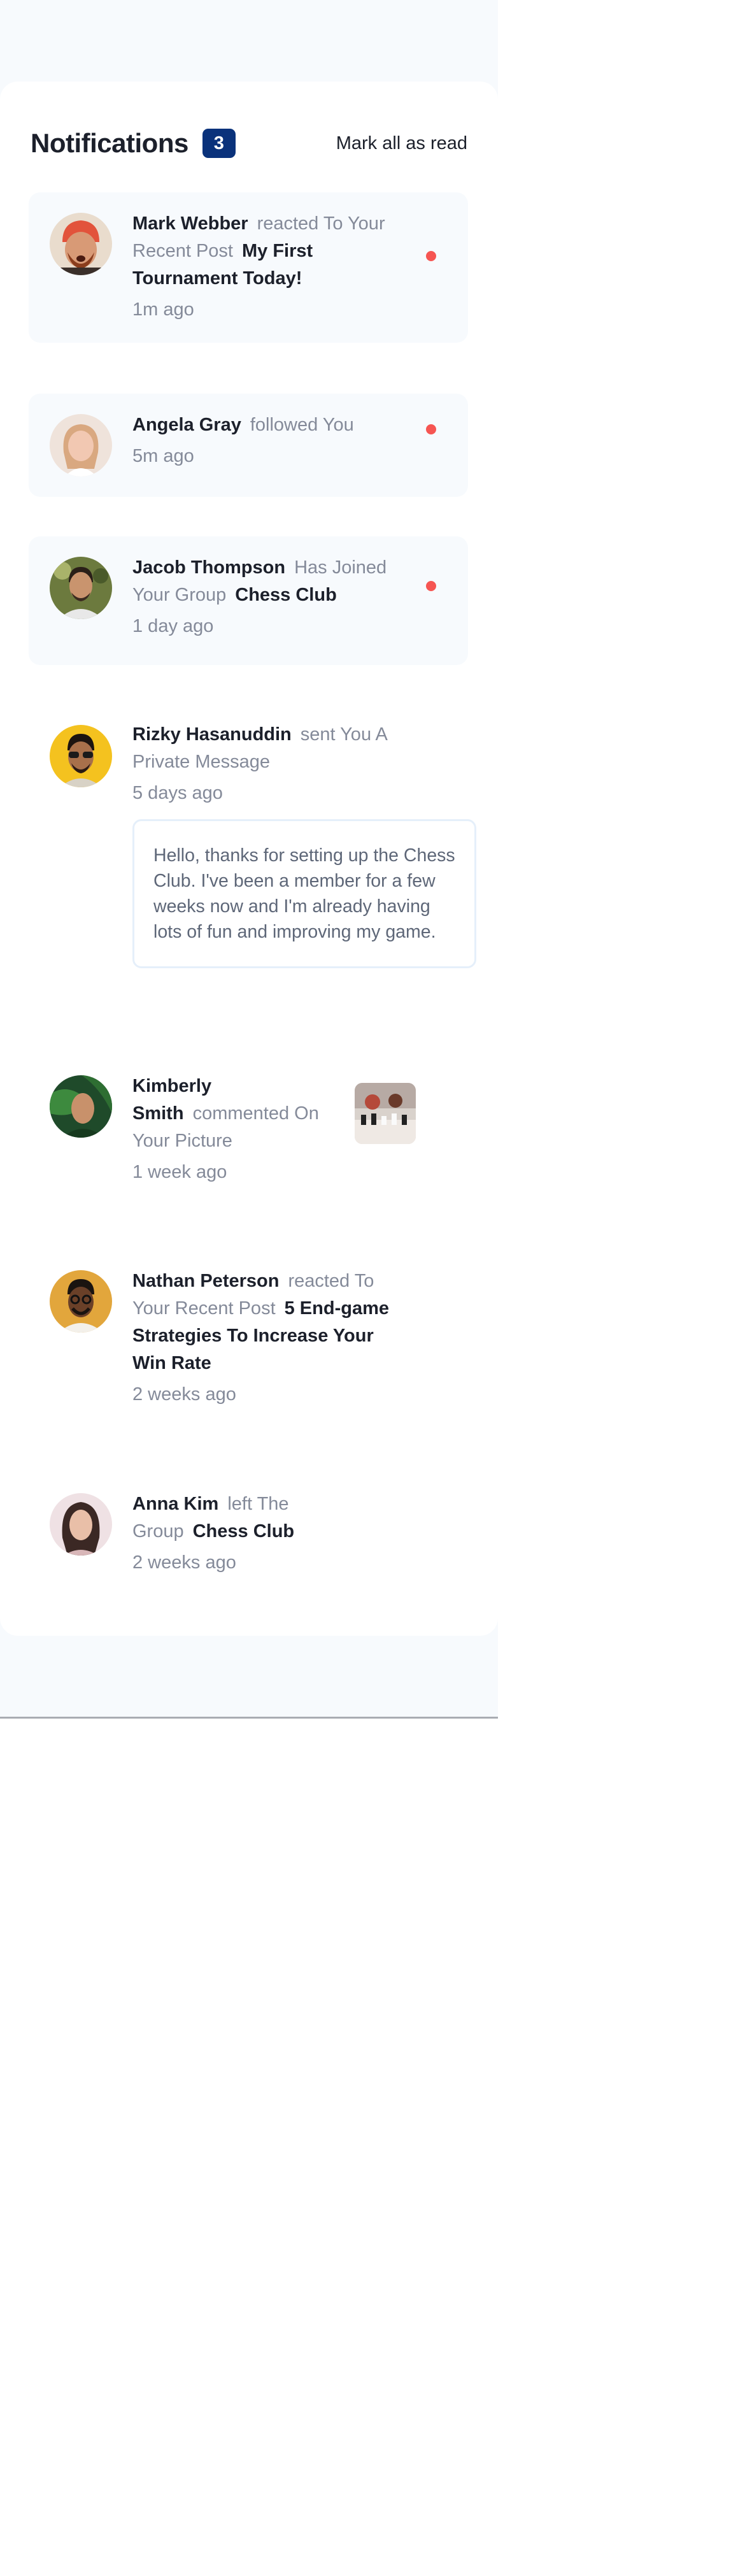 Image resolution: width=745 pixels, height=2576 pixels. What do you see at coordinates (81, 588) in the screenshot?
I see `avatar-jacob-thompson-icon` at bounding box center [81, 588].